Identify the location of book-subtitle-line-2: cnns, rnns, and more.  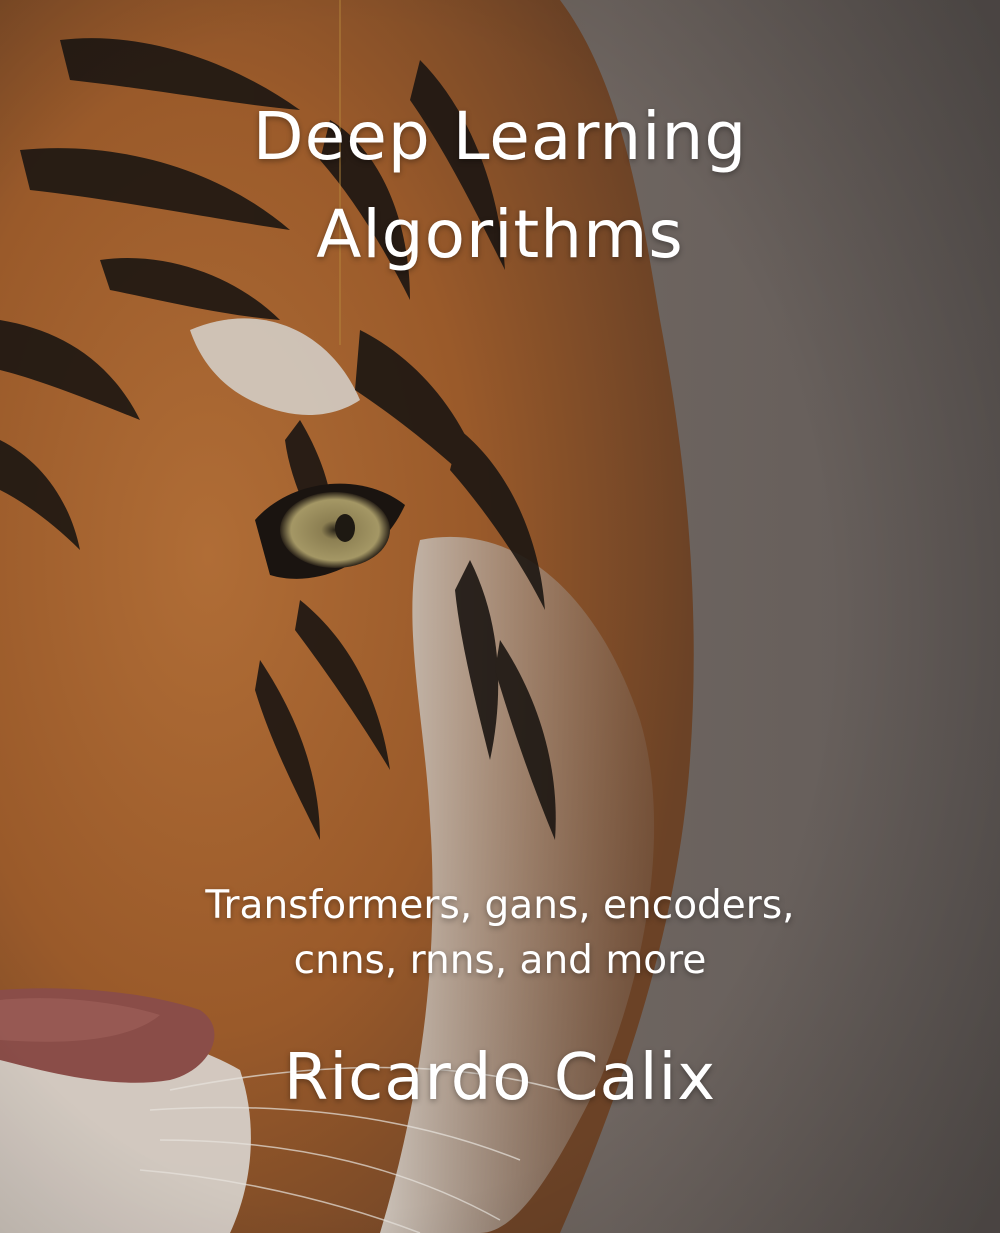
(500, 960).